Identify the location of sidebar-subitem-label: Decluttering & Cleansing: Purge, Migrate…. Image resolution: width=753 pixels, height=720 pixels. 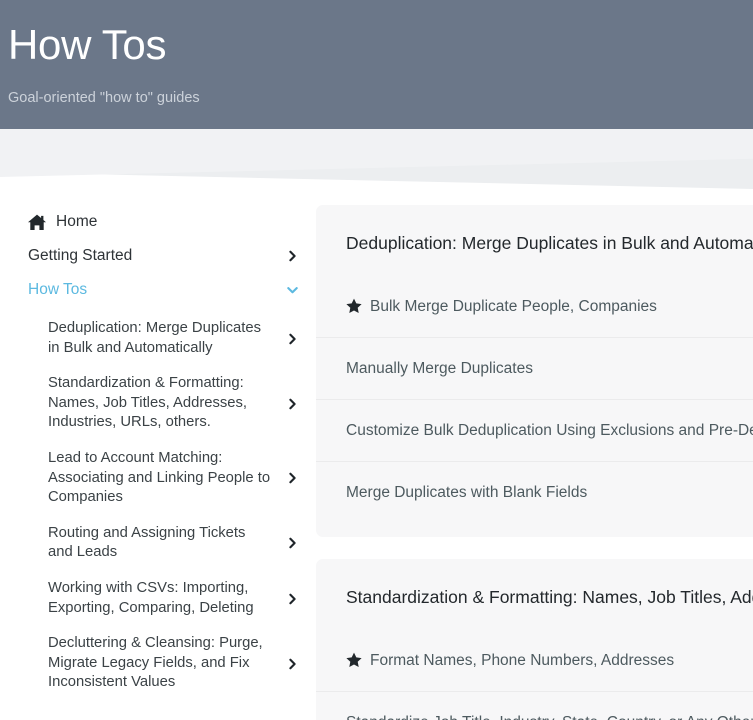
(155, 663).